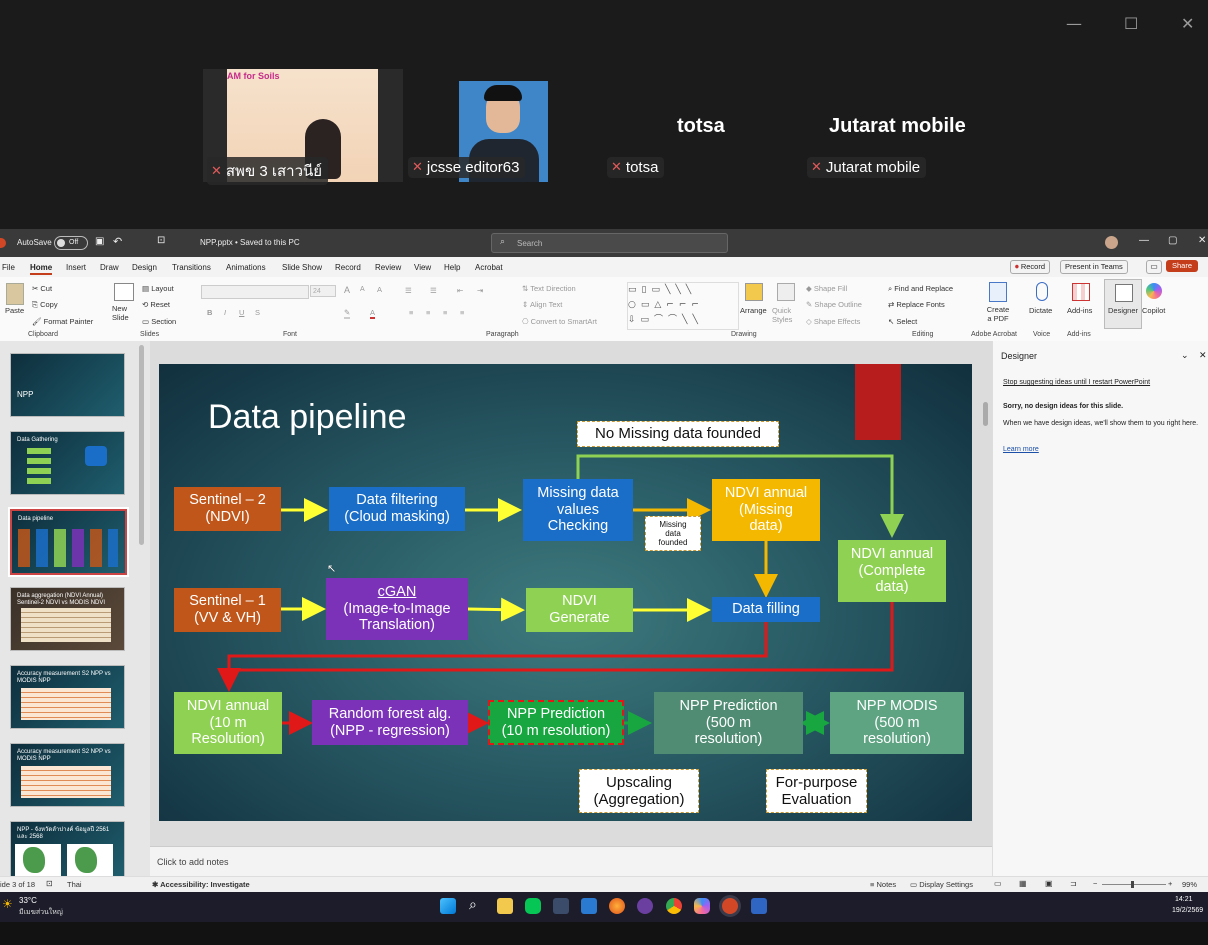  I want to click on slide-title: Data pipeline, so click(307, 417).